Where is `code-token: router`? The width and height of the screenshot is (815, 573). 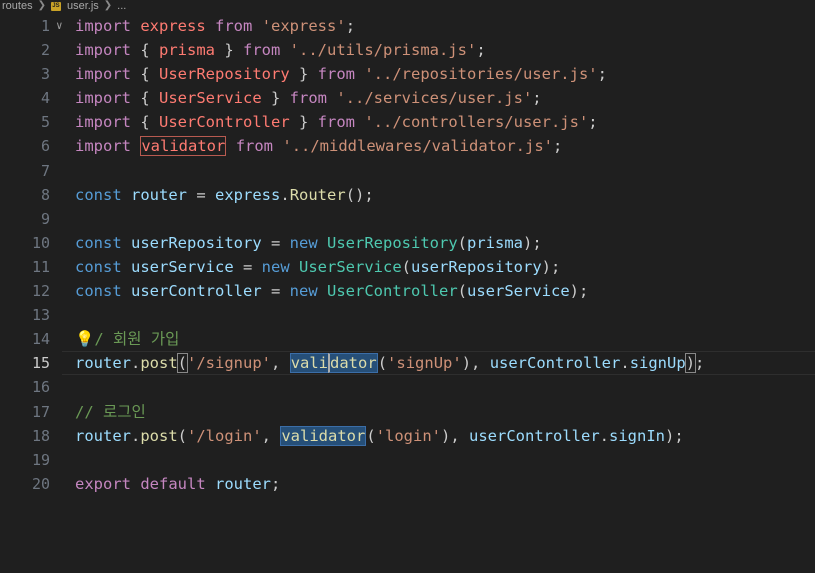 code-token: router is located at coordinates (243, 483).